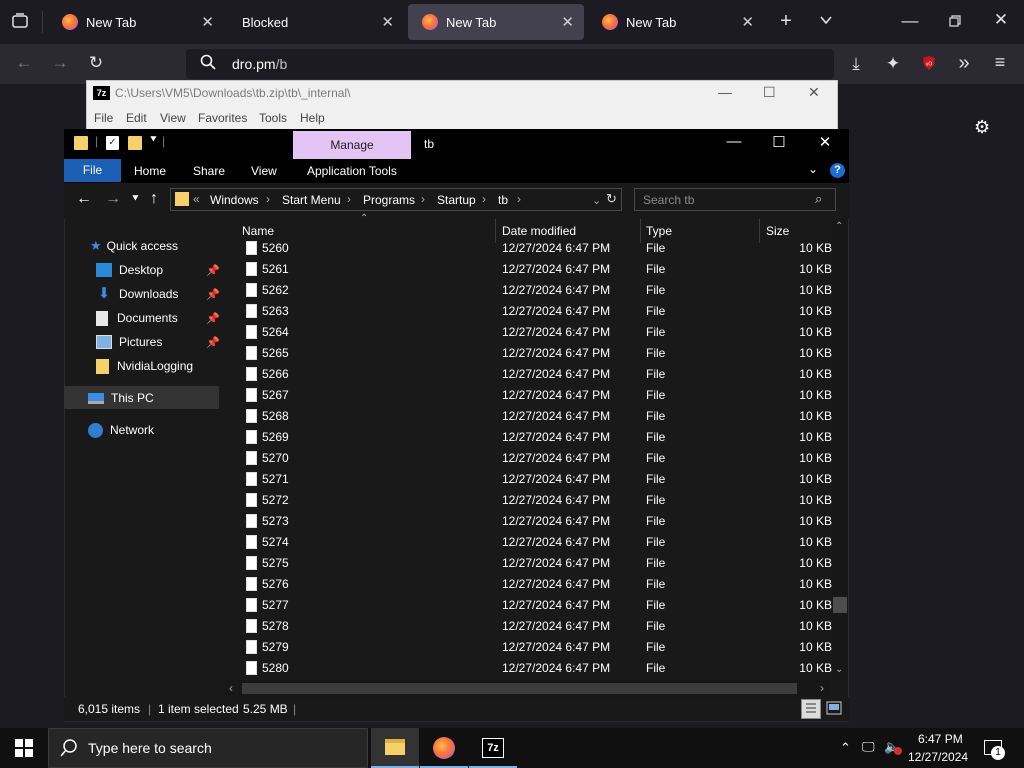  Describe the element at coordinates (893, 64) in the screenshot. I see `extensions-icon: ✦` at that location.